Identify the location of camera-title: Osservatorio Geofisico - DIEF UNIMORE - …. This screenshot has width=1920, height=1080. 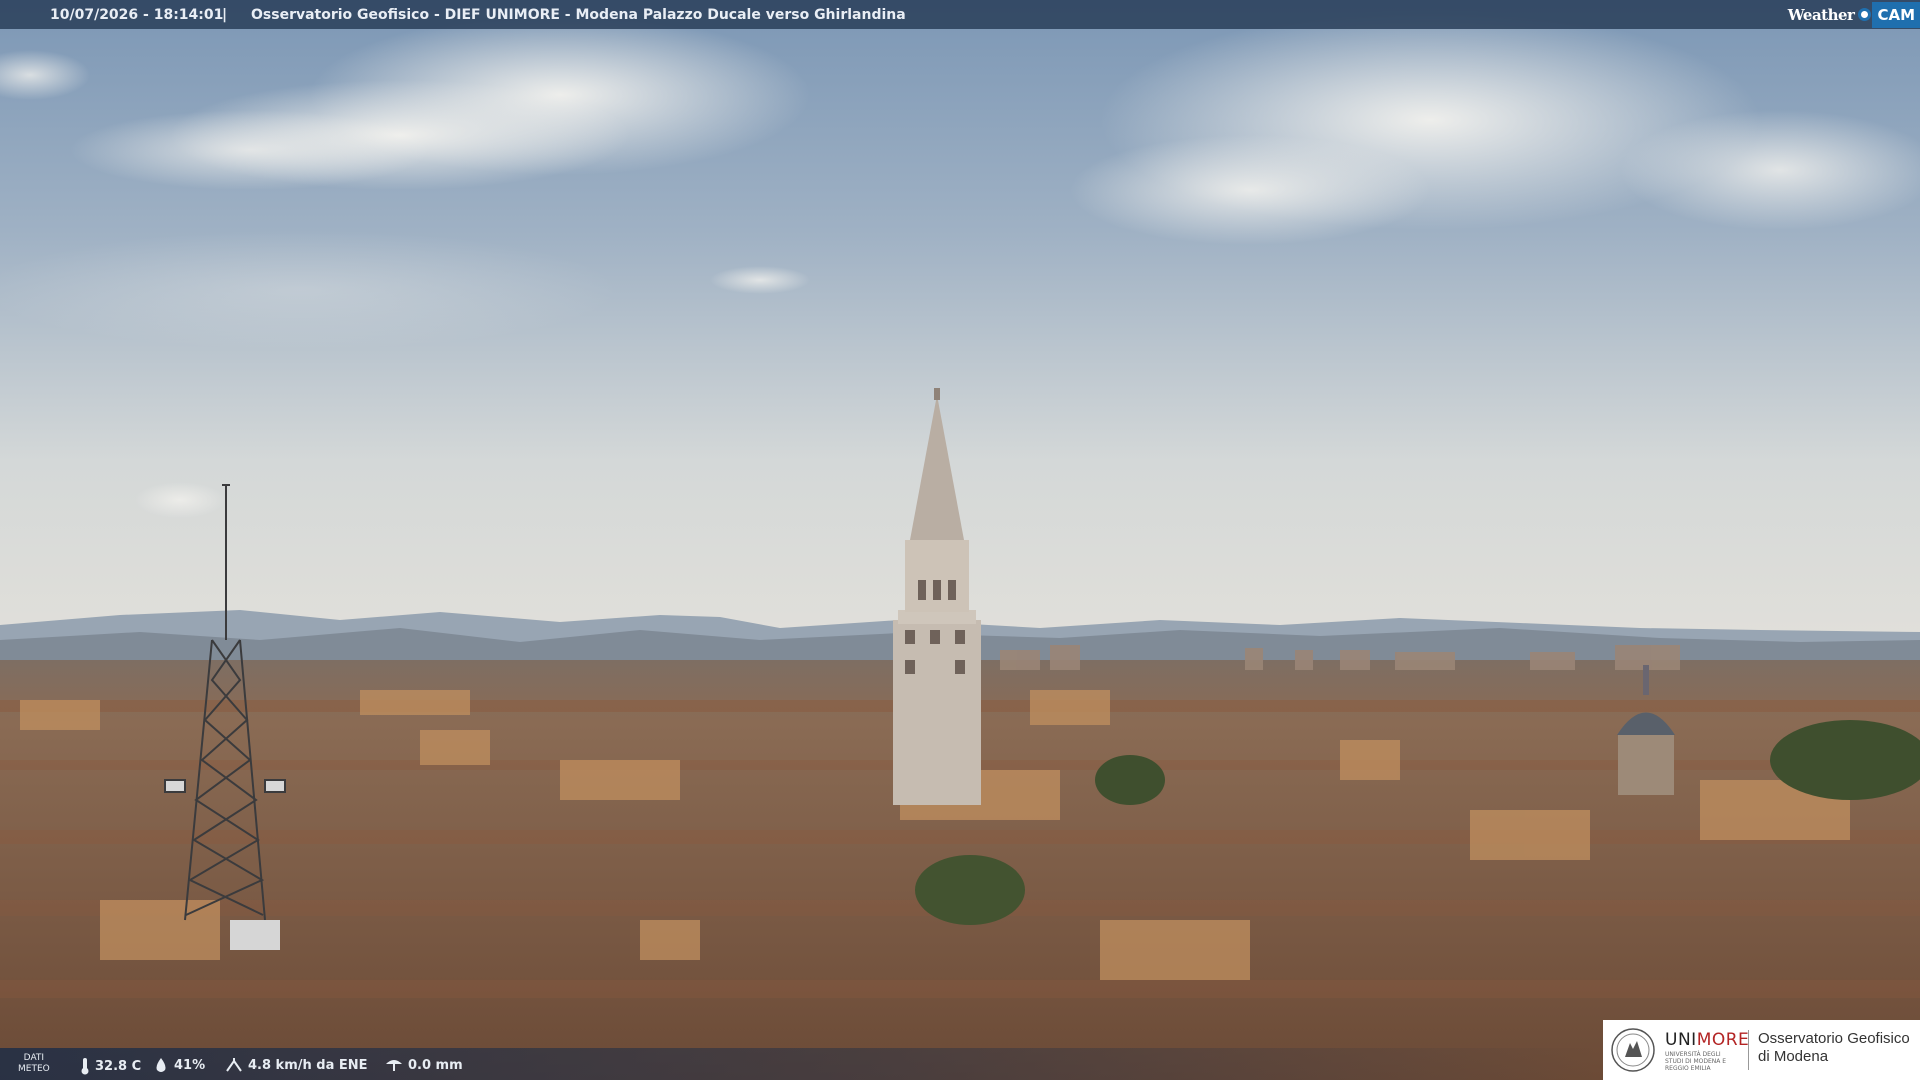
(578, 15).